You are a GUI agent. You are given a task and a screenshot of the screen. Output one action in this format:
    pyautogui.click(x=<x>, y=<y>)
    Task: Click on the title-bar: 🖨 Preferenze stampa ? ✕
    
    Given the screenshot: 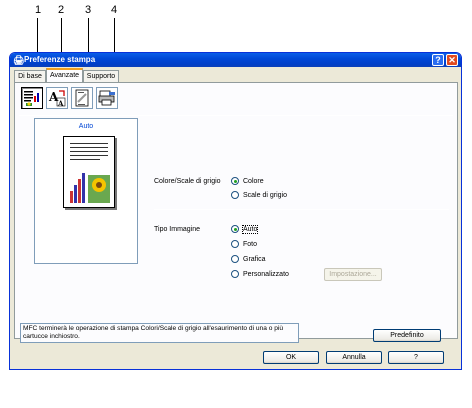 What is the action you would take?
    pyautogui.click(x=235, y=60)
    